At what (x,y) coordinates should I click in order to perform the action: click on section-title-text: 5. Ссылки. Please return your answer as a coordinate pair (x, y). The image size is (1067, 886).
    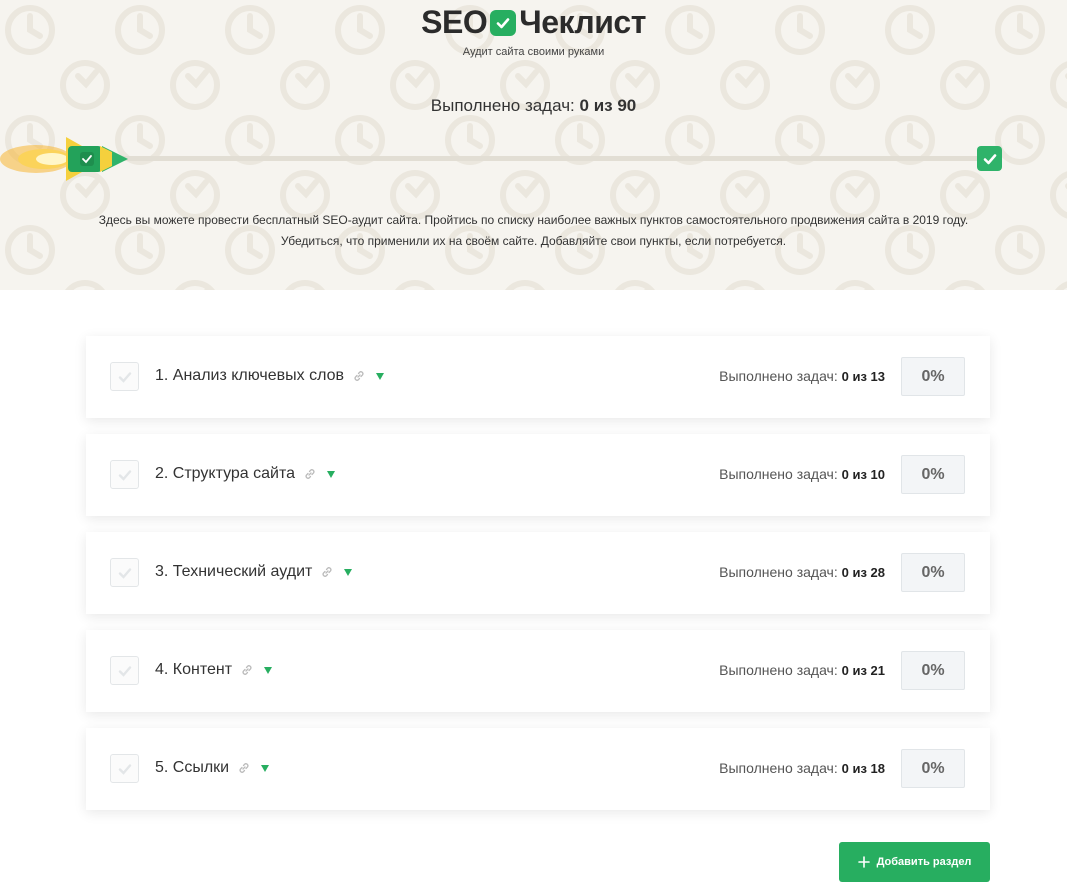
    Looking at the image, I should click on (192, 767).